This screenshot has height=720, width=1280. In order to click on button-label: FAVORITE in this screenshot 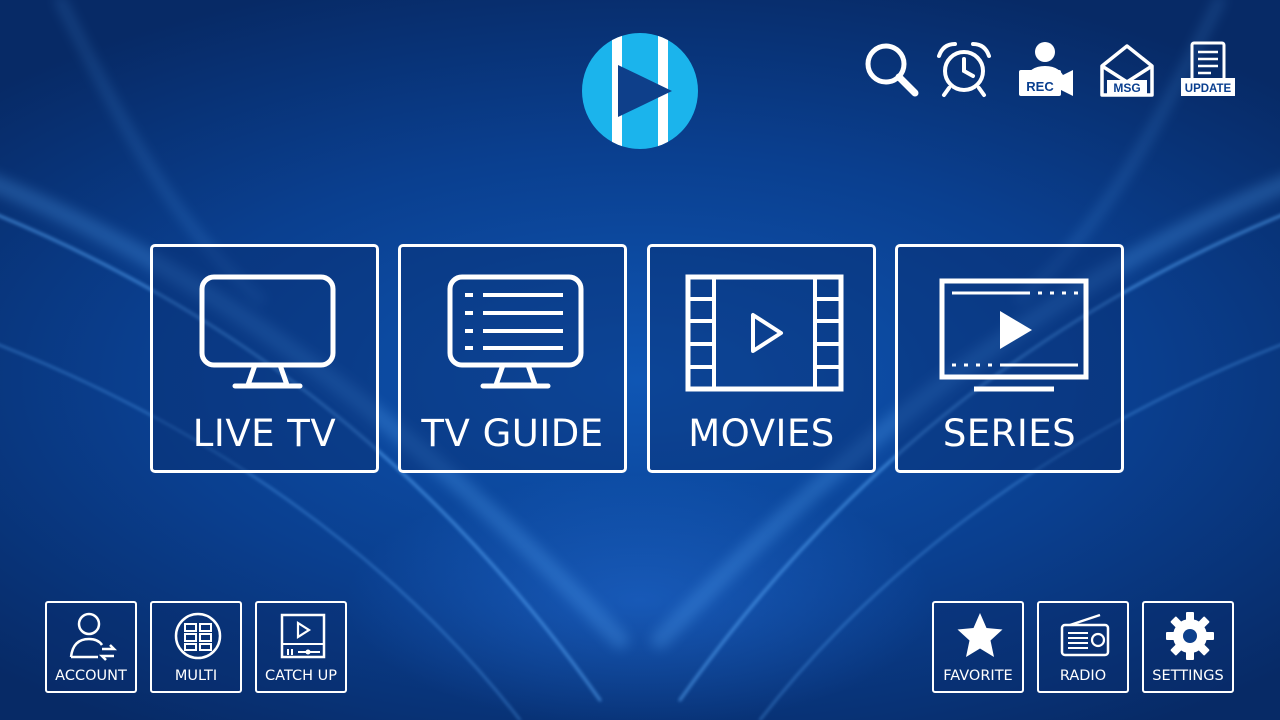, I will do `click(978, 676)`.